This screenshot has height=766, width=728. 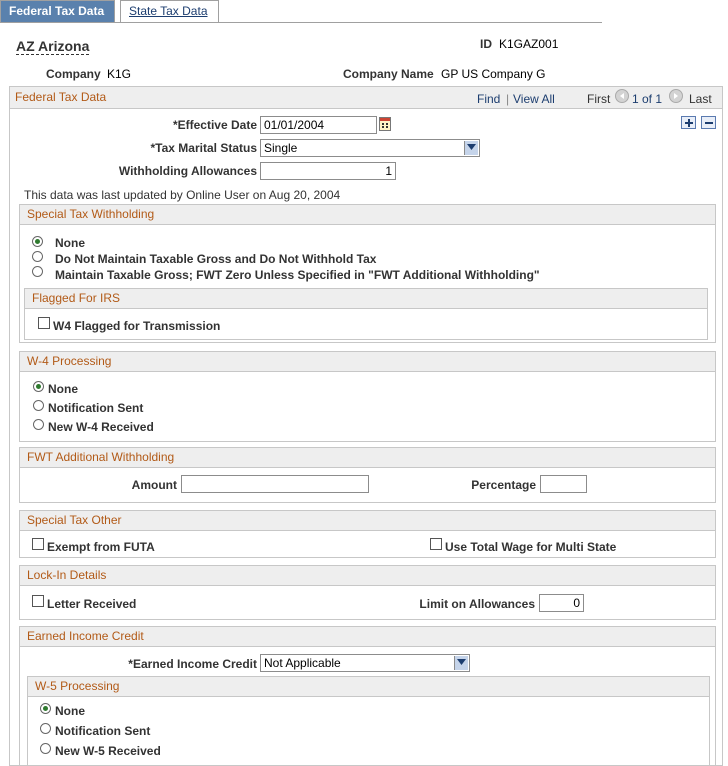 I want to click on w5-none-label: None, so click(x=70, y=711).